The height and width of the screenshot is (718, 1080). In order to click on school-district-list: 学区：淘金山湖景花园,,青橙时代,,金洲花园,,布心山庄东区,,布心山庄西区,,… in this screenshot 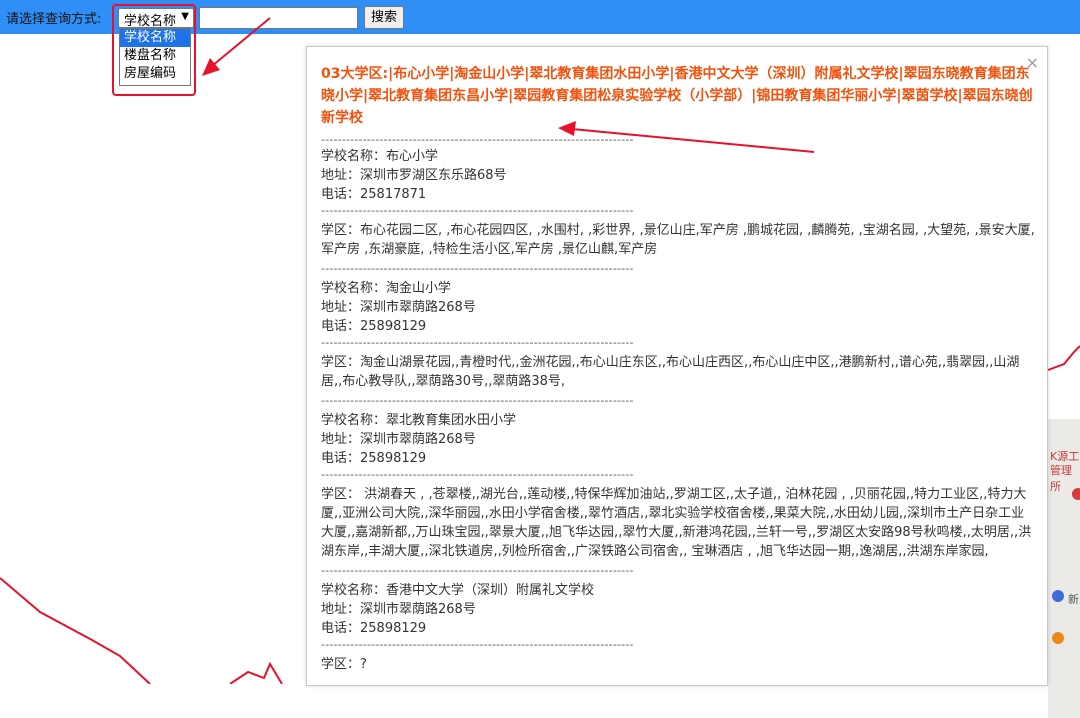, I will do `click(670, 372)`.